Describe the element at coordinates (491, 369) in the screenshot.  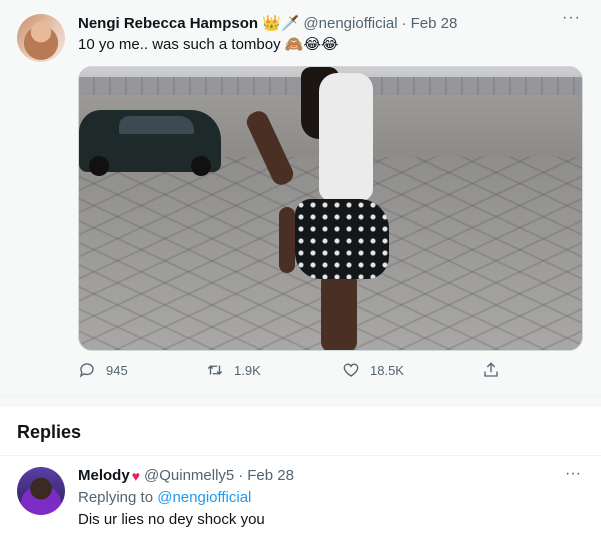
I see `share-icon` at that location.